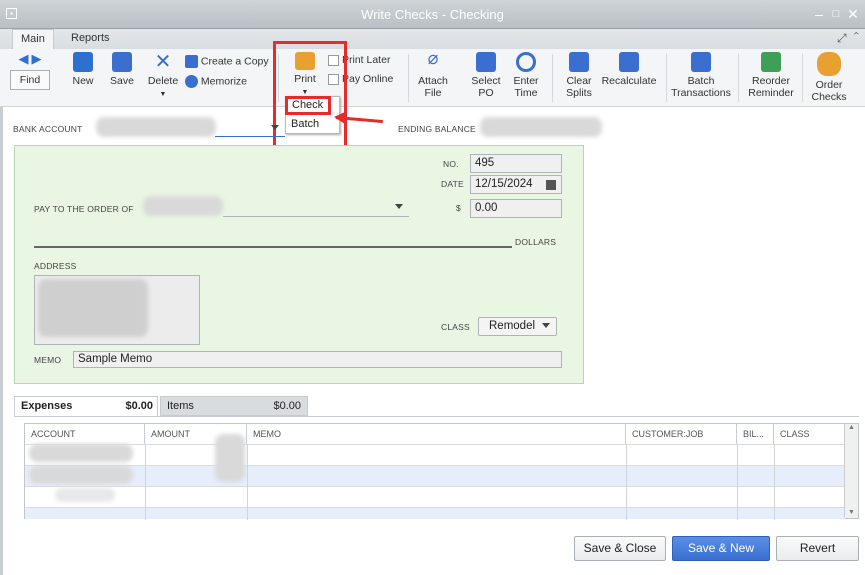 This screenshot has width=865, height=575. What do you see at coordinates (250, 128) in the screenshot?
I see `bank-account-dropdown` at bounding box center [250, 128].